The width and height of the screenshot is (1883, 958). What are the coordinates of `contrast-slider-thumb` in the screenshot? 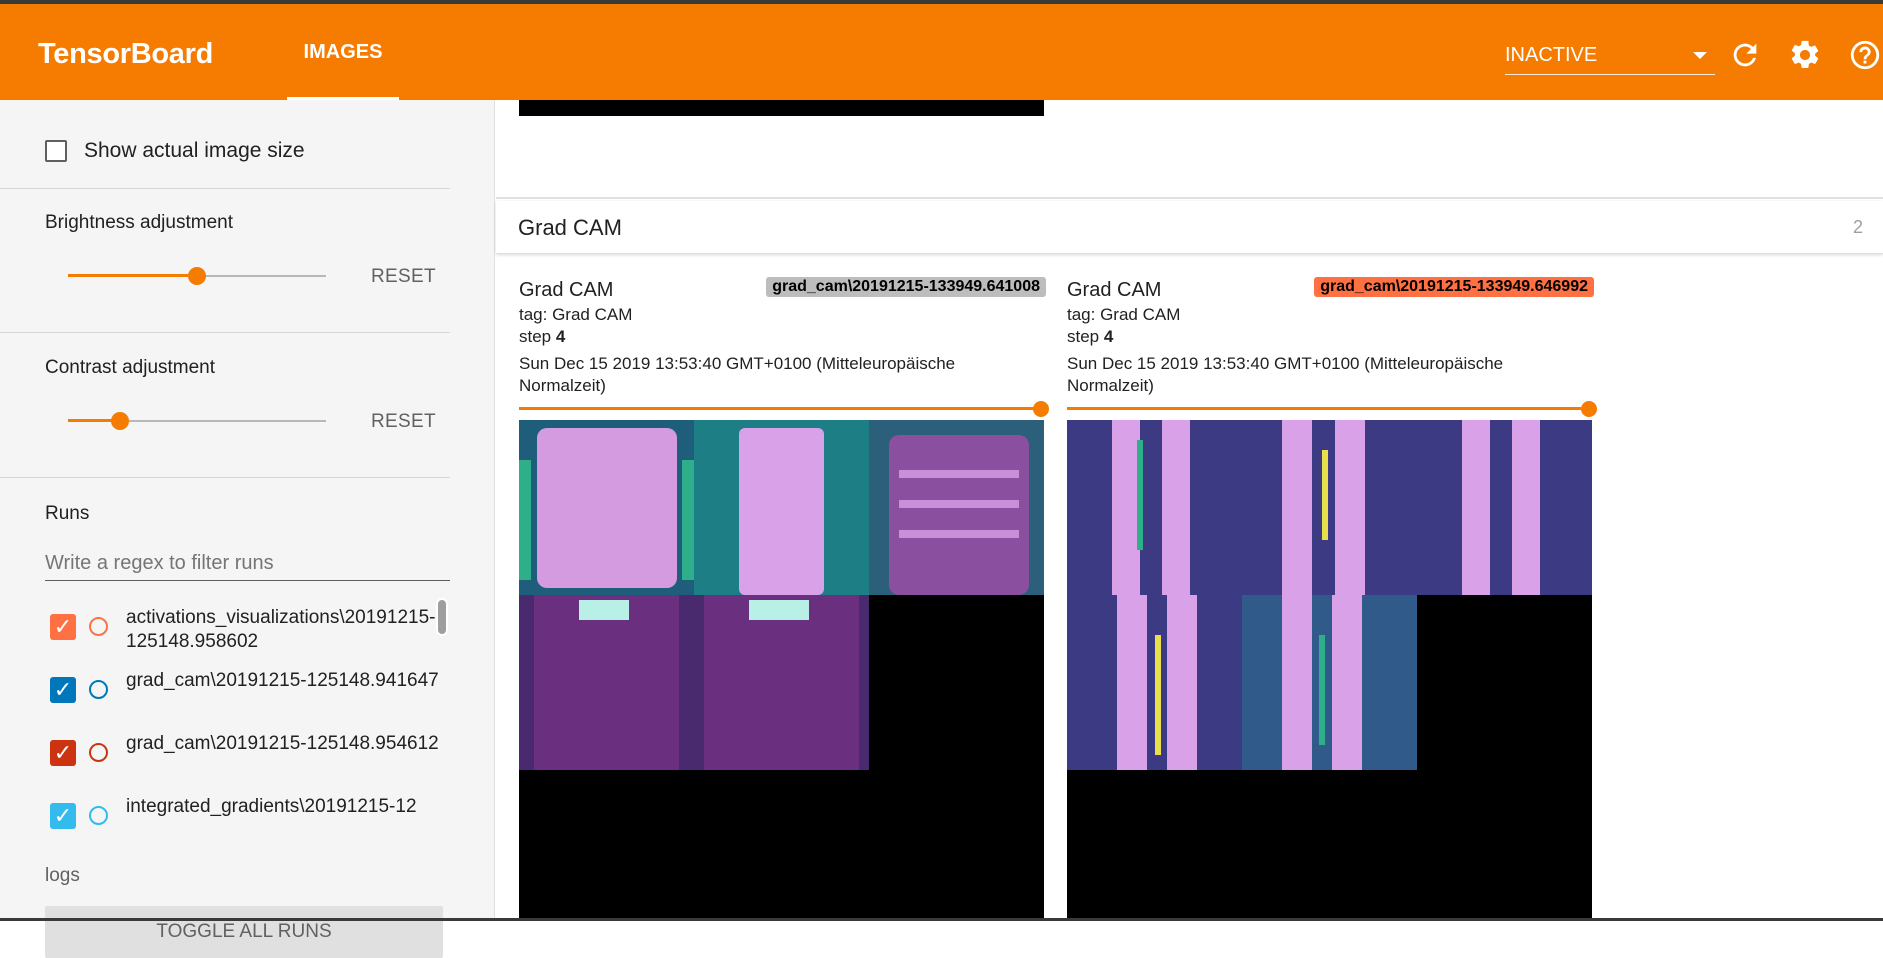 It's located at (119, 421).